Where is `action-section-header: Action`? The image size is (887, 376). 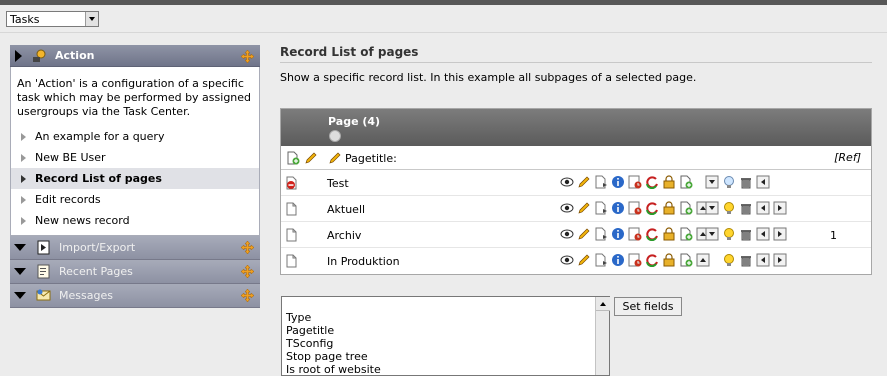
action-section-header: Action is located at coordinates (135, 56).